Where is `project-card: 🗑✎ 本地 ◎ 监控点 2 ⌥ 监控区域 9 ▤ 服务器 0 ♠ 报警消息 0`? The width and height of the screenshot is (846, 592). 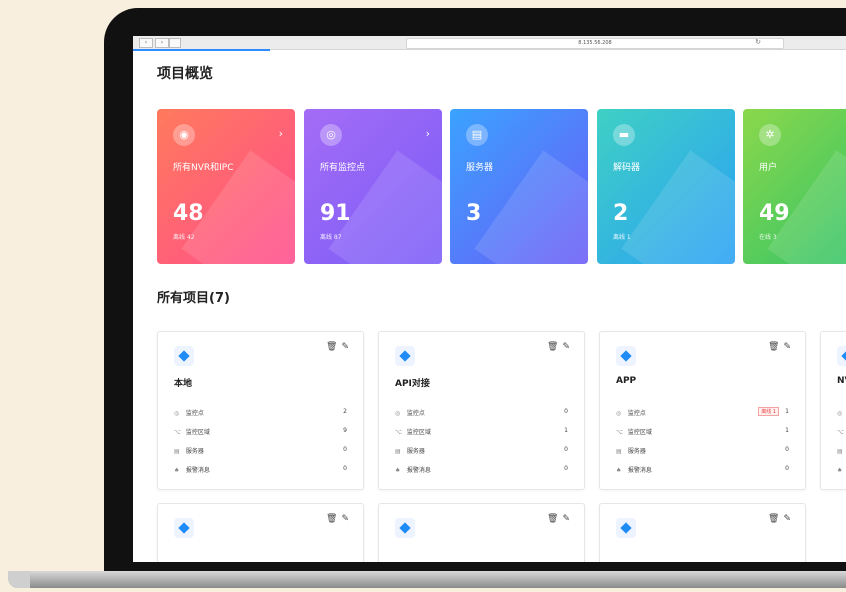 project-card: 🗑✎ 本地 ◎ 监控点 2 ⌥ 监控区域 9 ▤ 服务器 0 ♠ 报警消息 0 is located at coordinates (260, 410).